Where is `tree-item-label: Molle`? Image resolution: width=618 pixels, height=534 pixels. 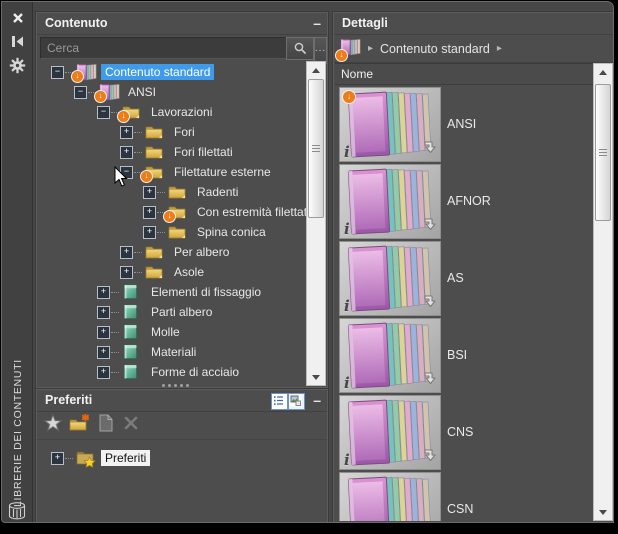
tree-item-label: Molle is located at coordinates (165, 332).